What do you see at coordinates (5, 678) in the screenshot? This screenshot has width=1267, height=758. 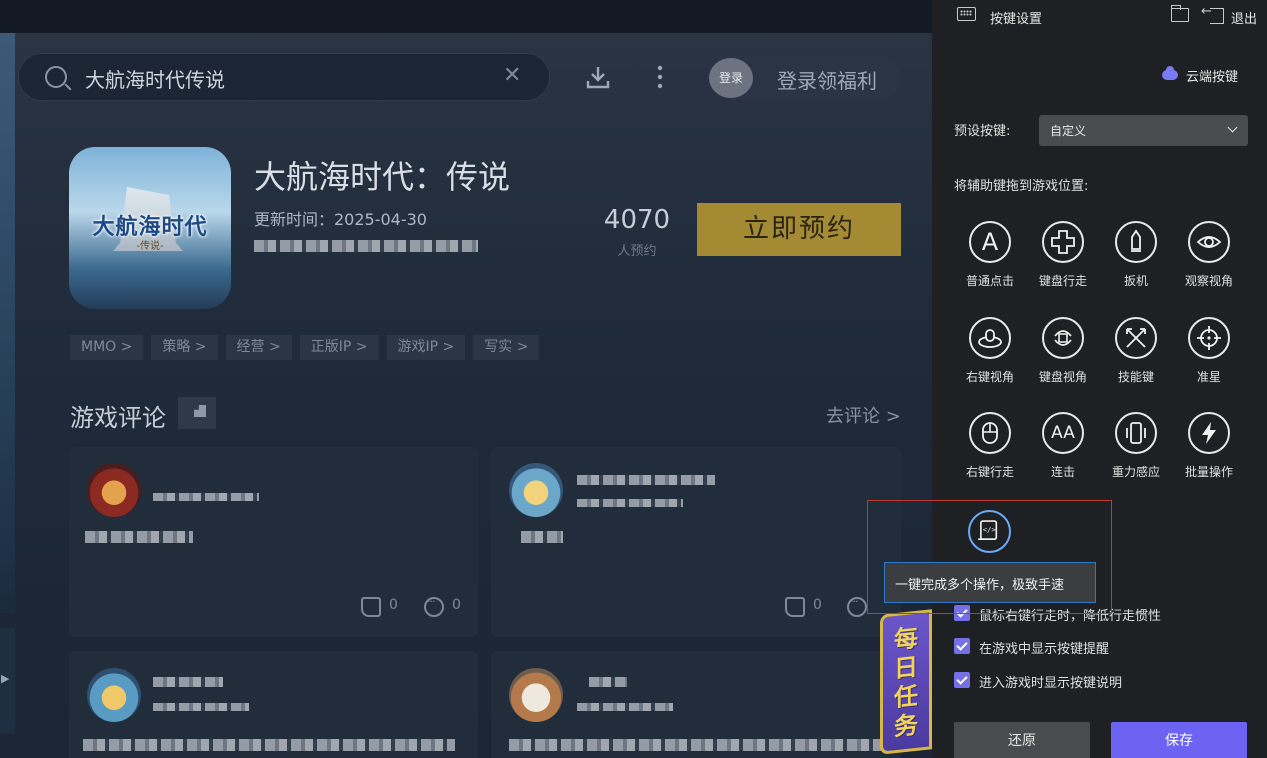 I see `left-arrow-icon: ▶` at bounding box center [5, 678].